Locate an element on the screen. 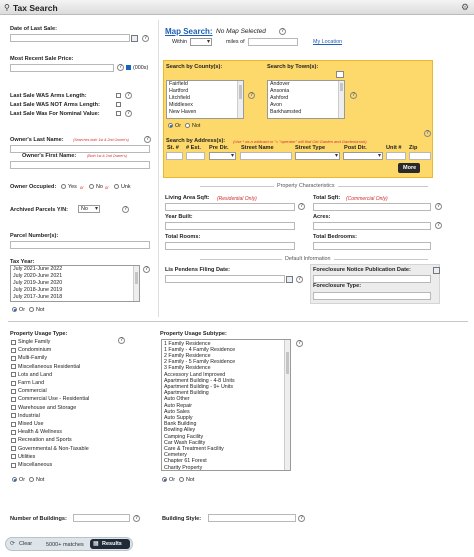 The height and width of the screenshot is (557, 474). total-bedrooms-input is located at coordinates (372, 246).